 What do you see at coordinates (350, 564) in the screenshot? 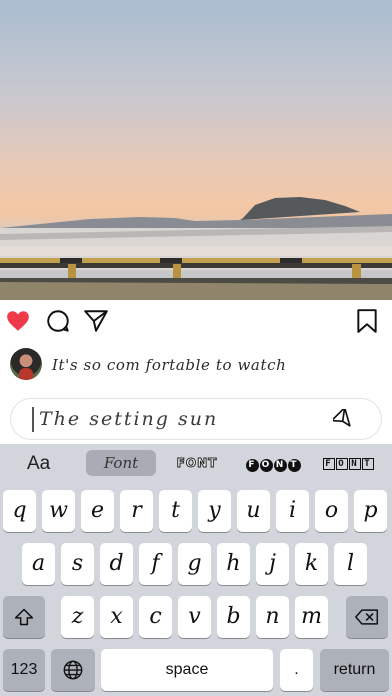
I see `key-l: l` at bounding box center [350, 564].